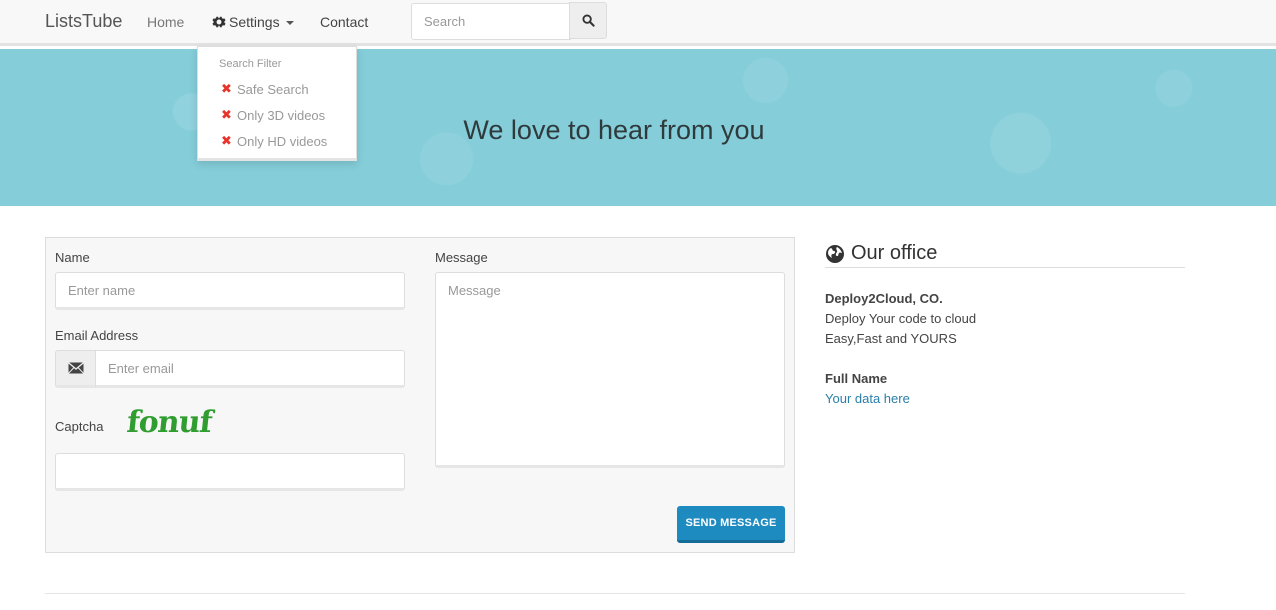  I want to click on send-message-button: SEND MESSAGE, so click(731, 524).